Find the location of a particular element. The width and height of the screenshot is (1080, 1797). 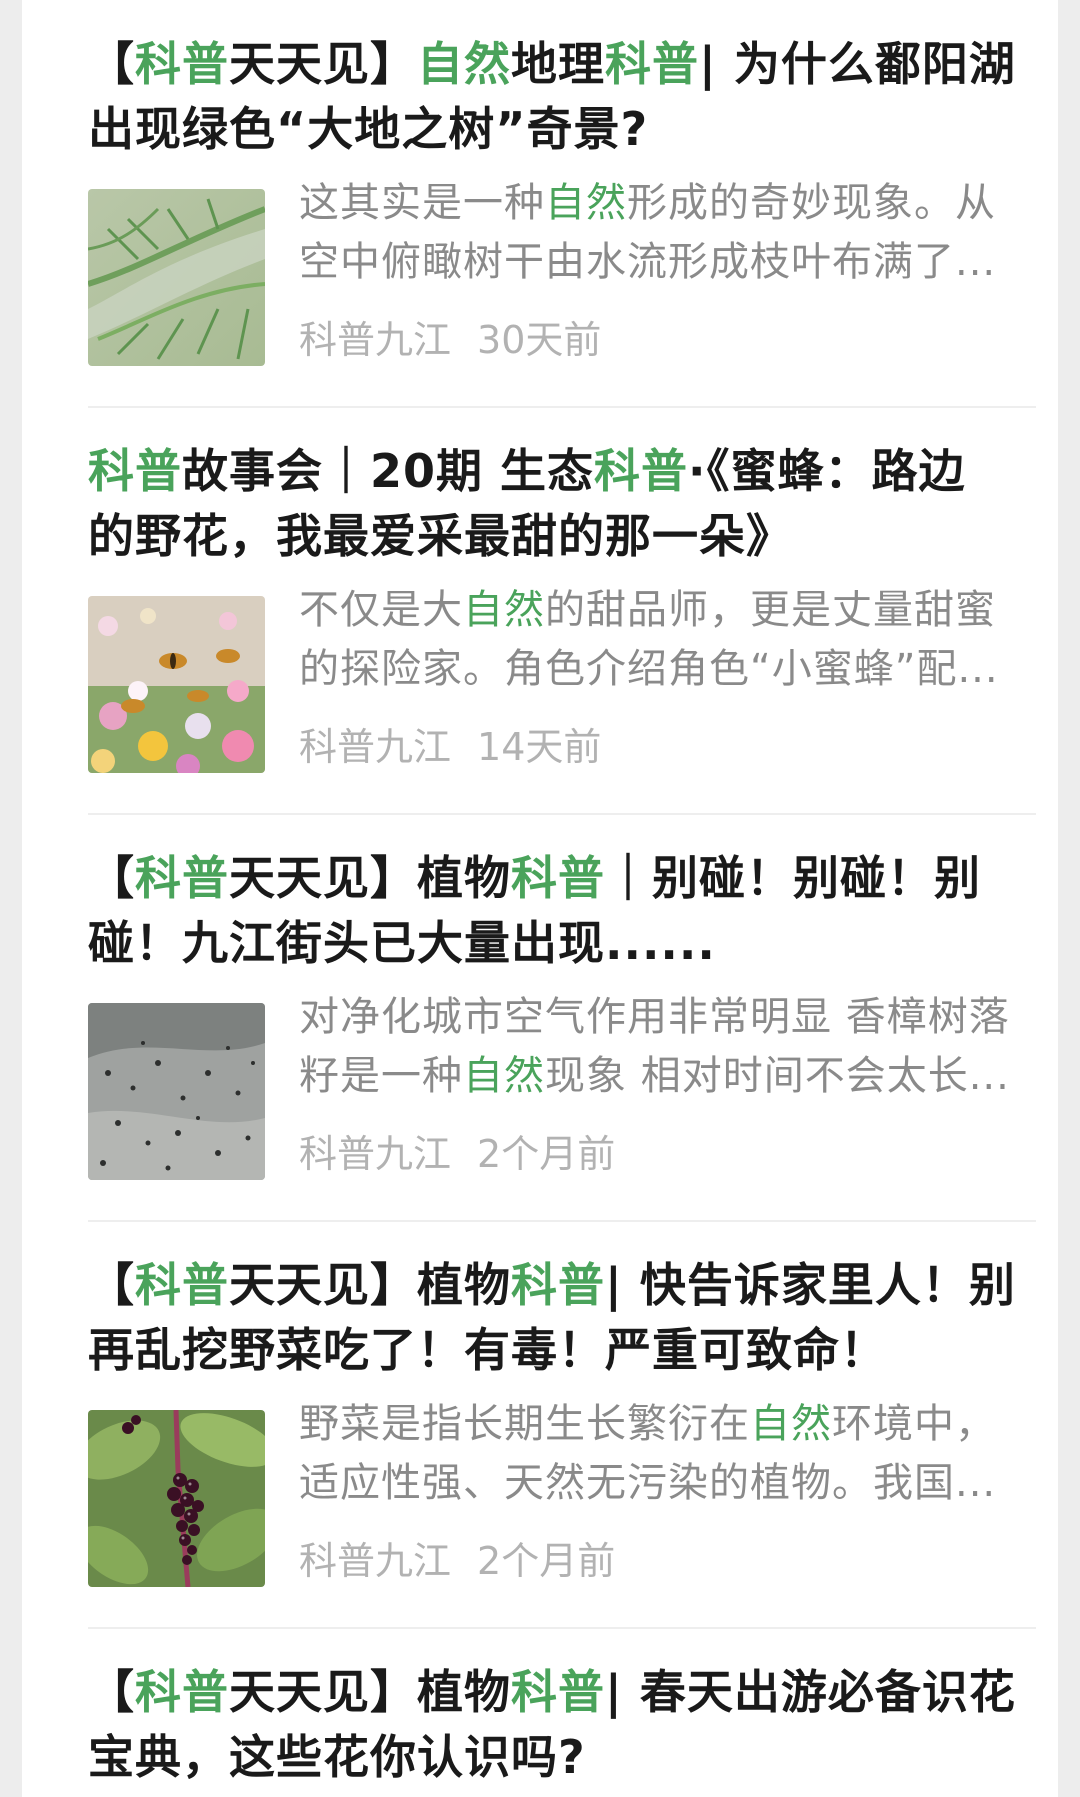

title-text: 的野花，我最爱采最甜的那一朵》 is located at coordinates (440, 536).